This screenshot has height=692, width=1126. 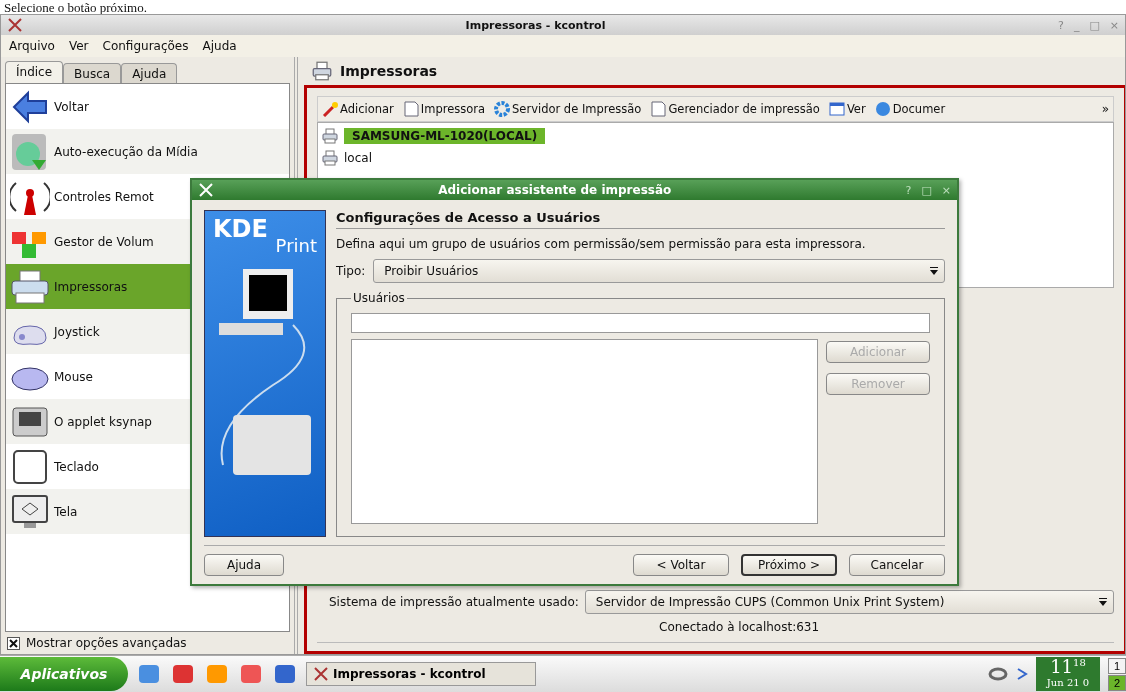 What do you see at coordinates (241, 229) in the screenshot?
I see `logo-text: KDE` at bounding box center [241, 229].